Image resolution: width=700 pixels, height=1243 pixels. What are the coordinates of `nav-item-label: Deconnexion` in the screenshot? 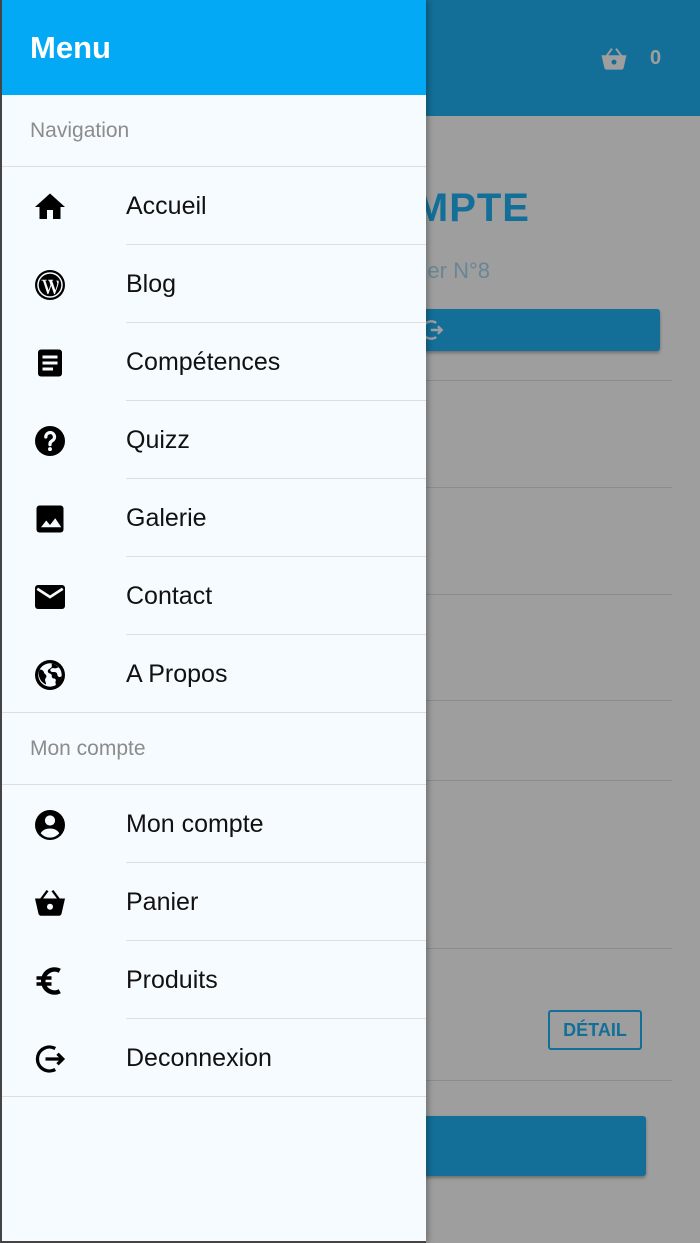 It's located at (199, 1058).